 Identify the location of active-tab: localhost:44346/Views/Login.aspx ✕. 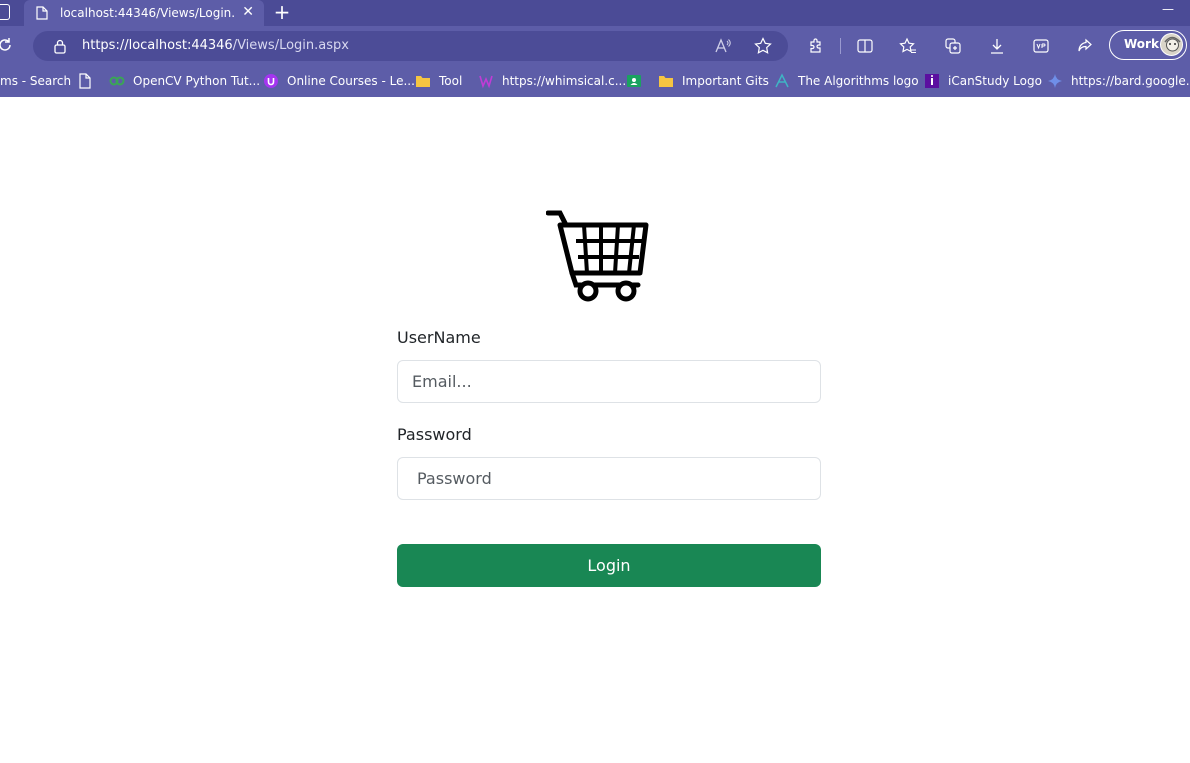
(144, 13).